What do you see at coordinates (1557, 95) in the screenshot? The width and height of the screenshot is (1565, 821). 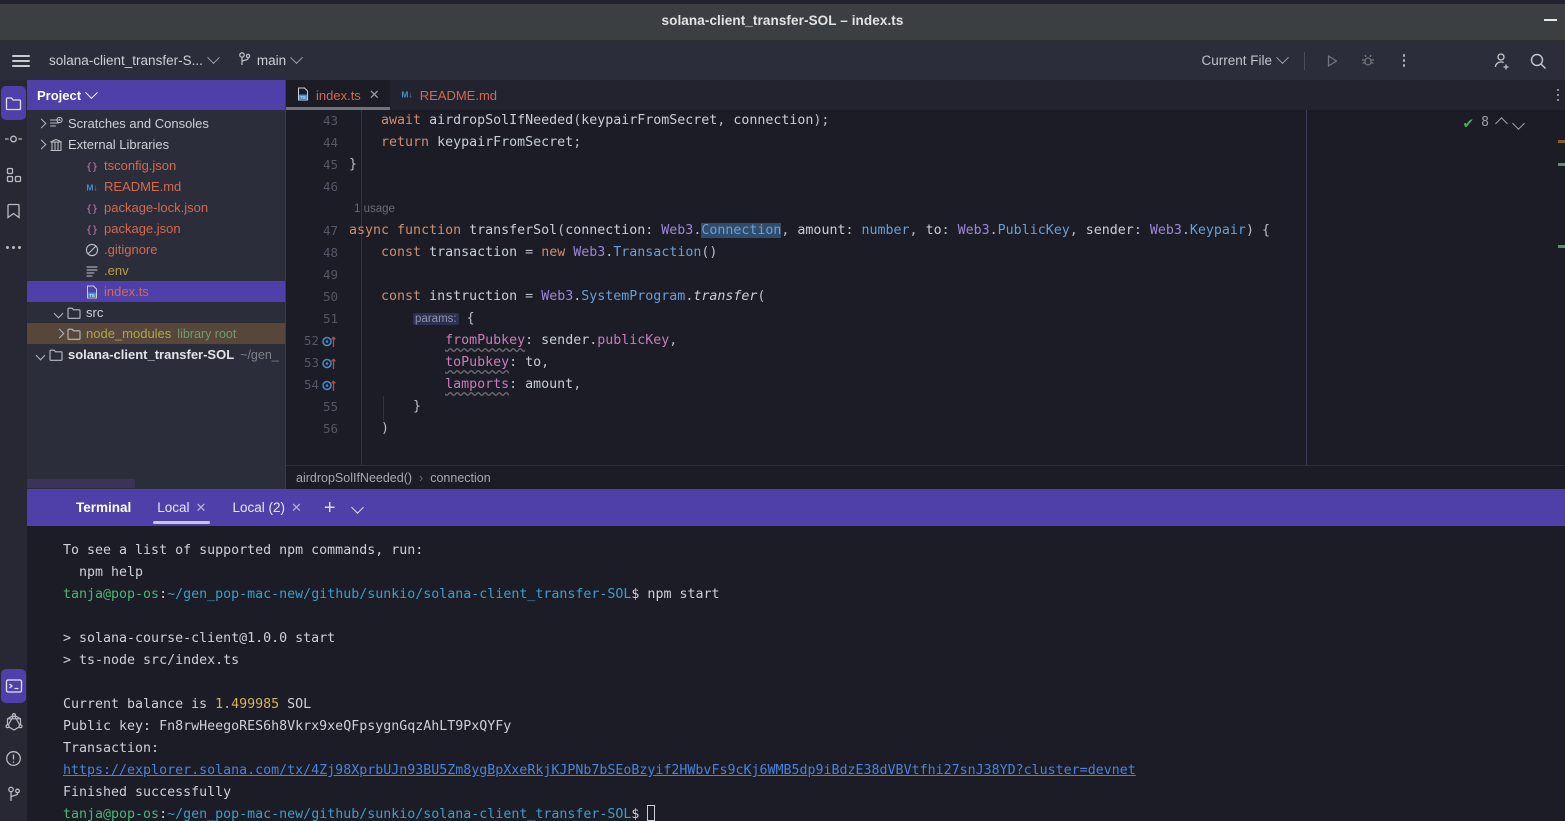 I see `editor-tab-options-button` at bounding box center [1557, 95].